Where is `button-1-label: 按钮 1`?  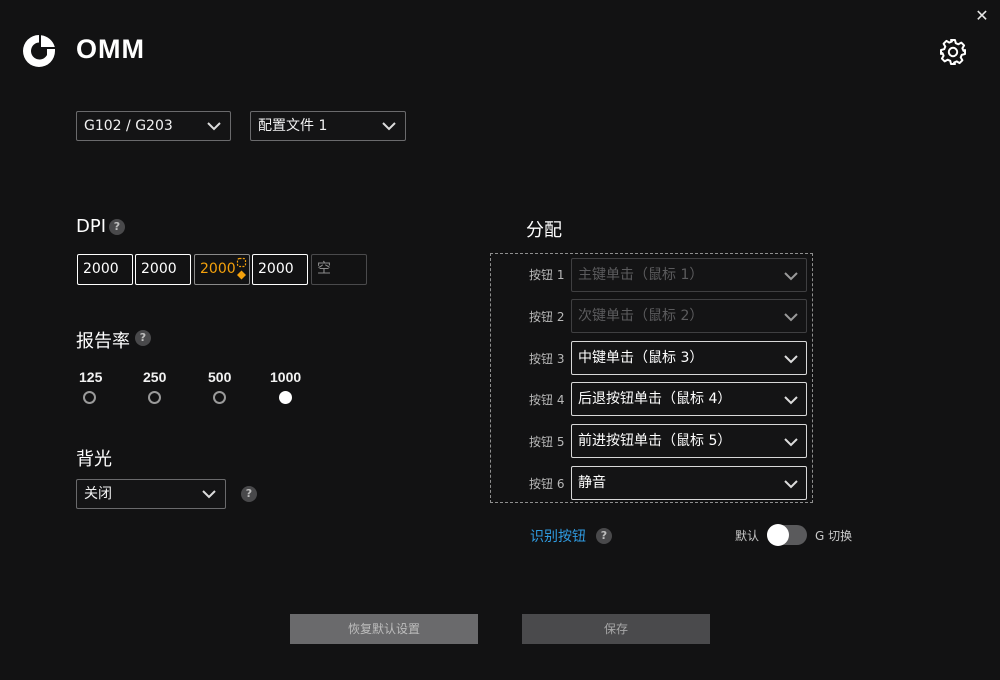 button-1-label: 按钮 1 is located at coordinates (547, 275).